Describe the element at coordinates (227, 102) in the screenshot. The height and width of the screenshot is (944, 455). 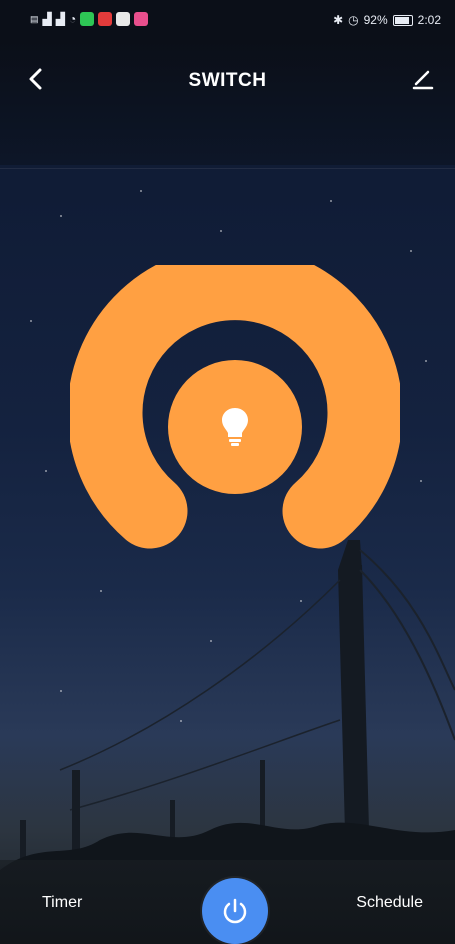
I see `app-header: SWITCH` at that location.